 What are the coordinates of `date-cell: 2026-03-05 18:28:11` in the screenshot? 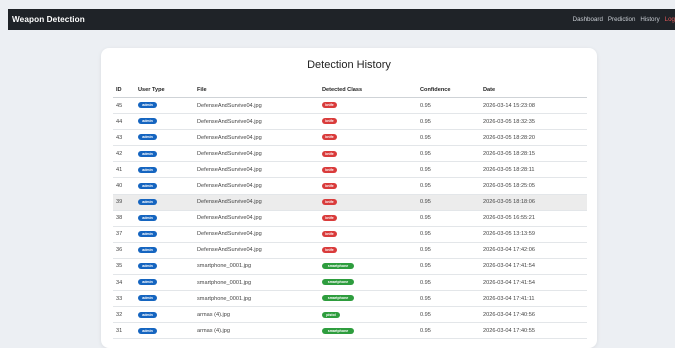 It's located at (533, 170).